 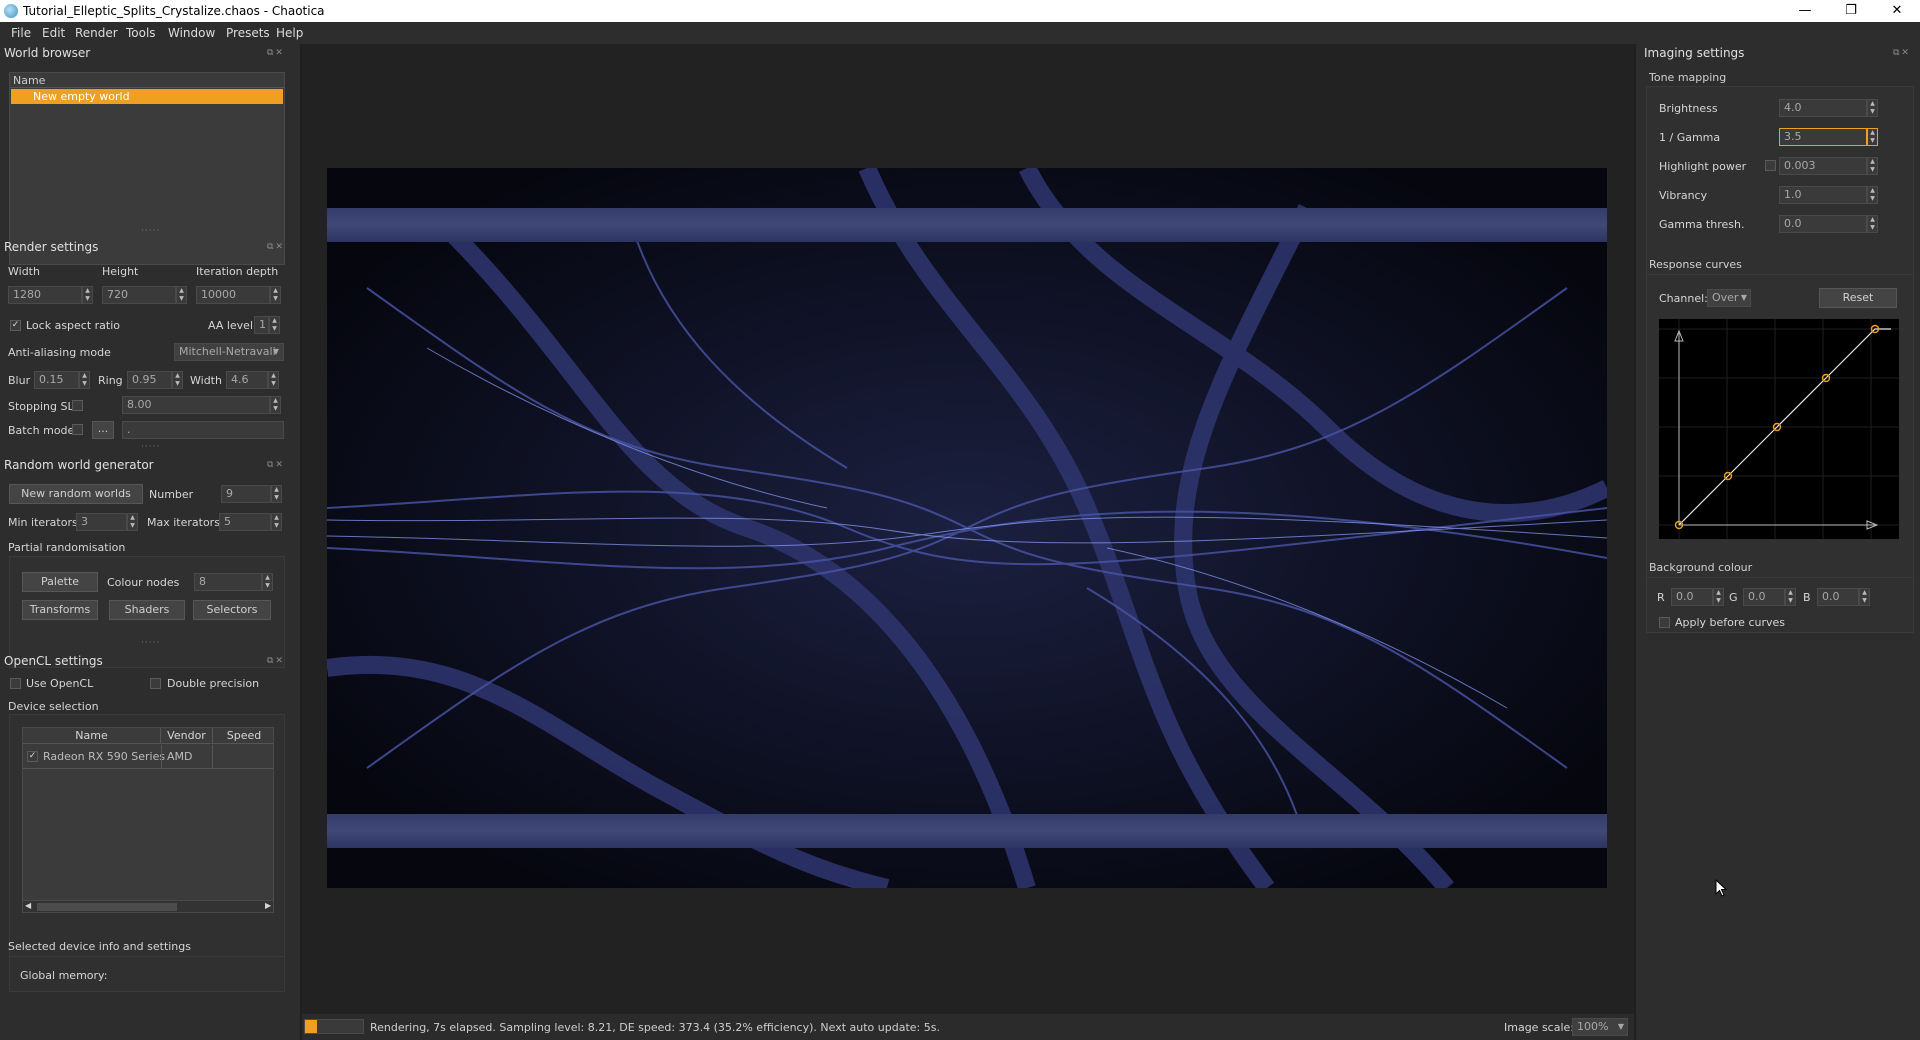 I want to click on menu-presets: Presets, so click(x=248, y=33).